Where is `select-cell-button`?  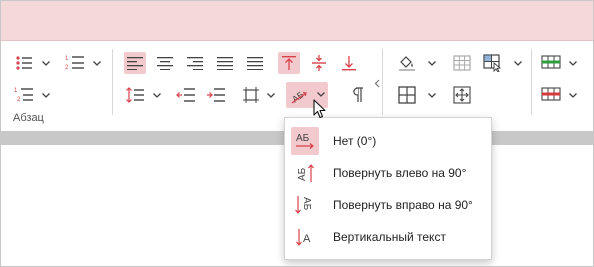 select-cell-button is located at coordinates (493, 63).